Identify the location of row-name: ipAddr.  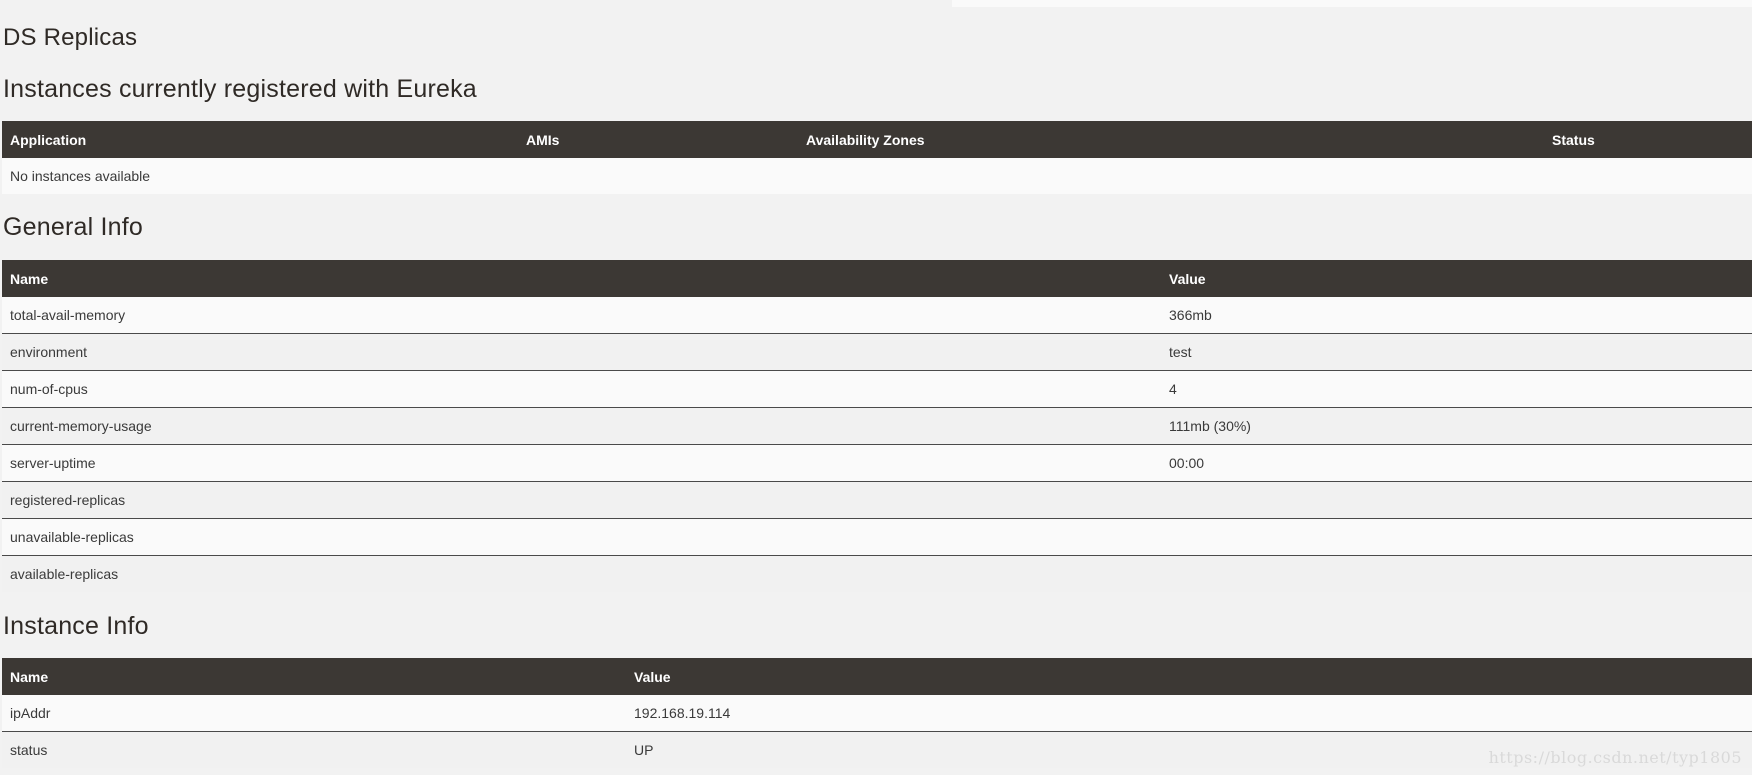
(30, 713).